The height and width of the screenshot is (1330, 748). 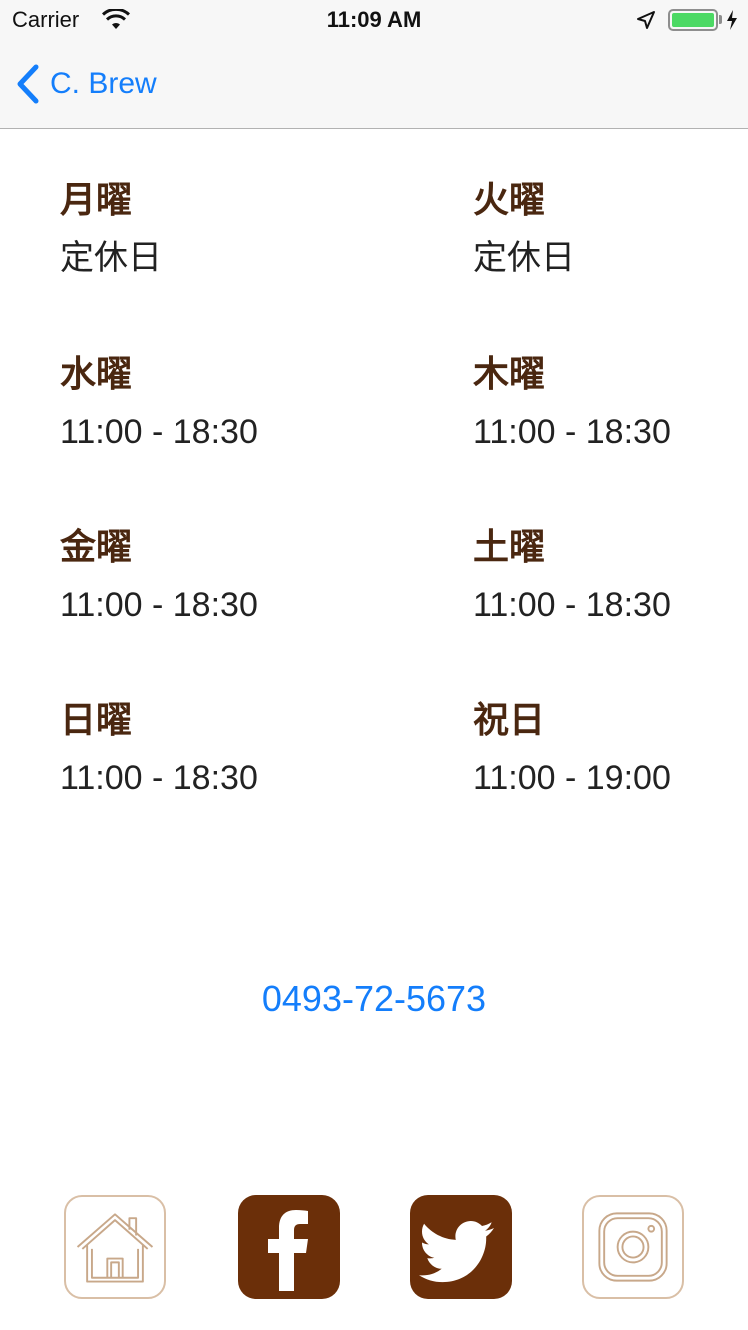 What do you see at coordinates (646, 20) in the screenshot?
I see `location-arrow-icon` at bounding box center [646, 20].